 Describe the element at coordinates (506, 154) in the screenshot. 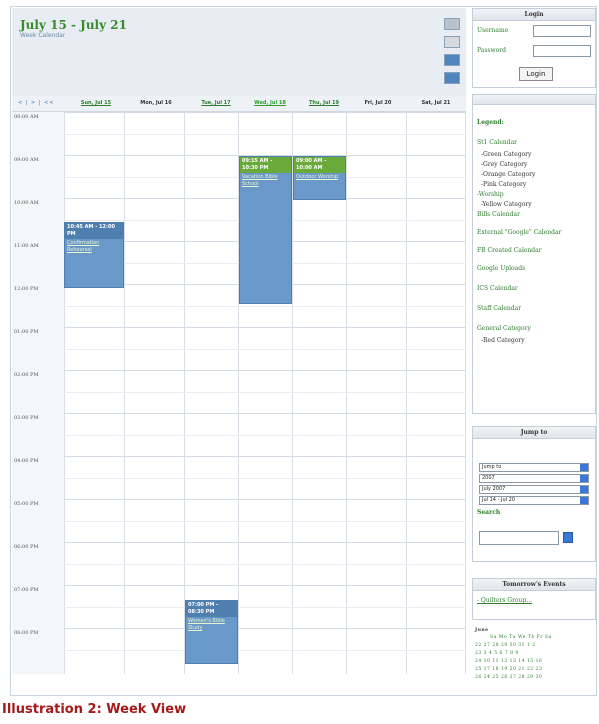

I see `legend-item: -Green Category` at that location.